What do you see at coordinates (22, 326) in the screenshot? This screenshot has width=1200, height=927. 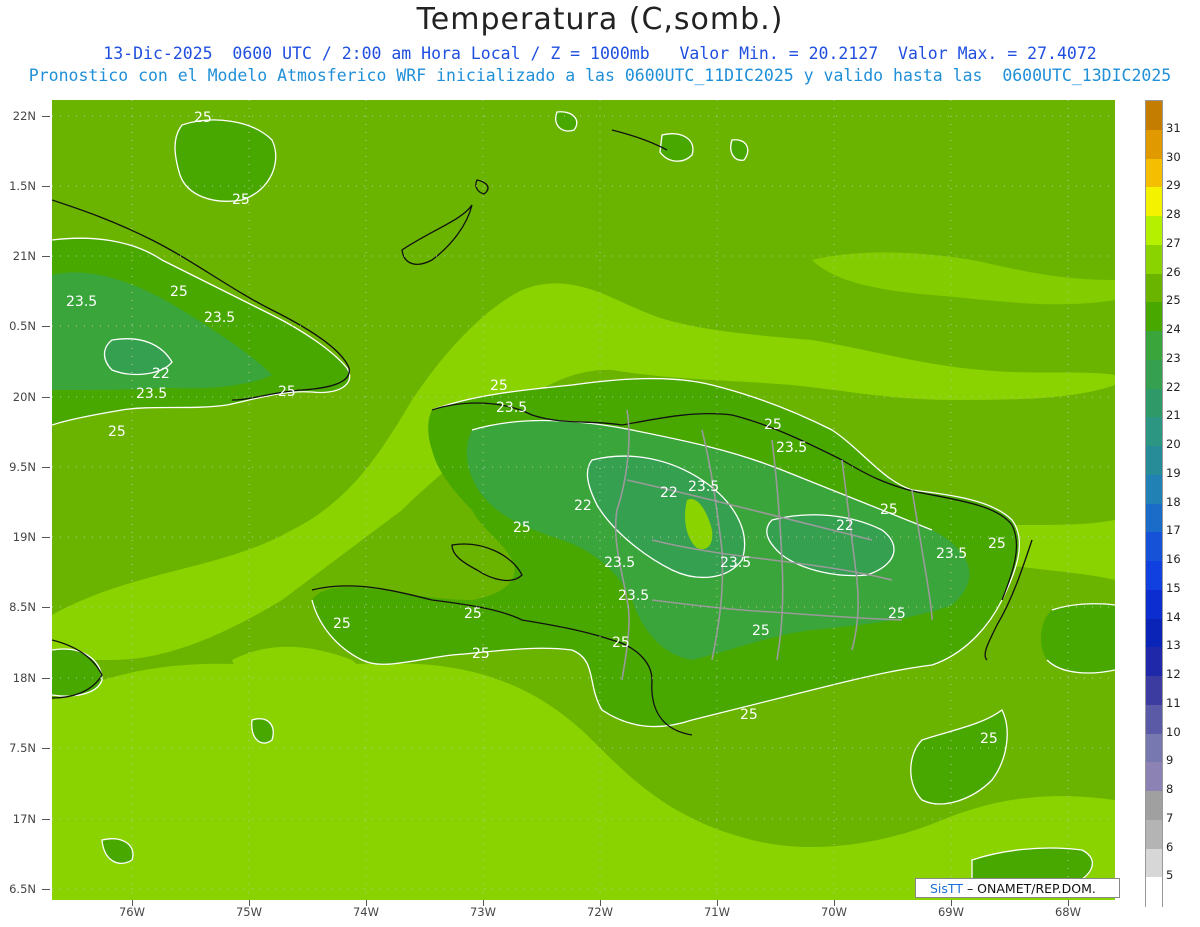 I see `lat-label: 0.5N` at bounding box center [22, 326].